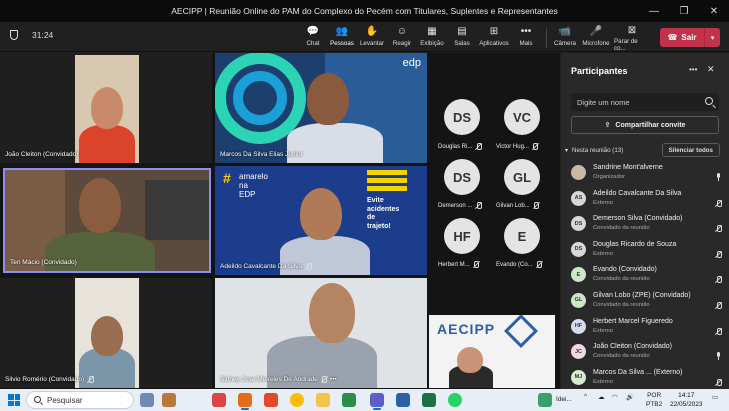  Describe the element at coordinates (635, 244) in the screenshot. I see `participant-name: Douglas Ricardo de Souza` at that location.